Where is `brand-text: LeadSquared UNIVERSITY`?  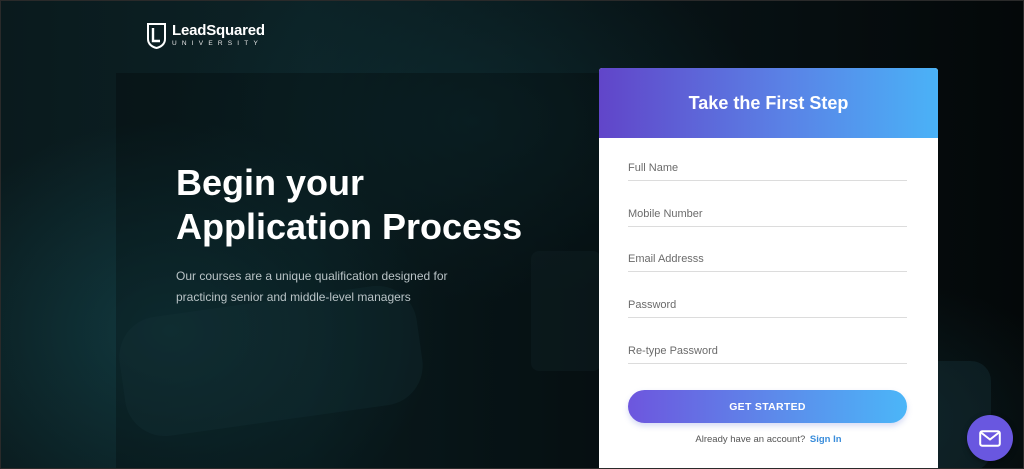
brand-text: LeadSquared UNIVERSITY is located at coordinates (218, 35).